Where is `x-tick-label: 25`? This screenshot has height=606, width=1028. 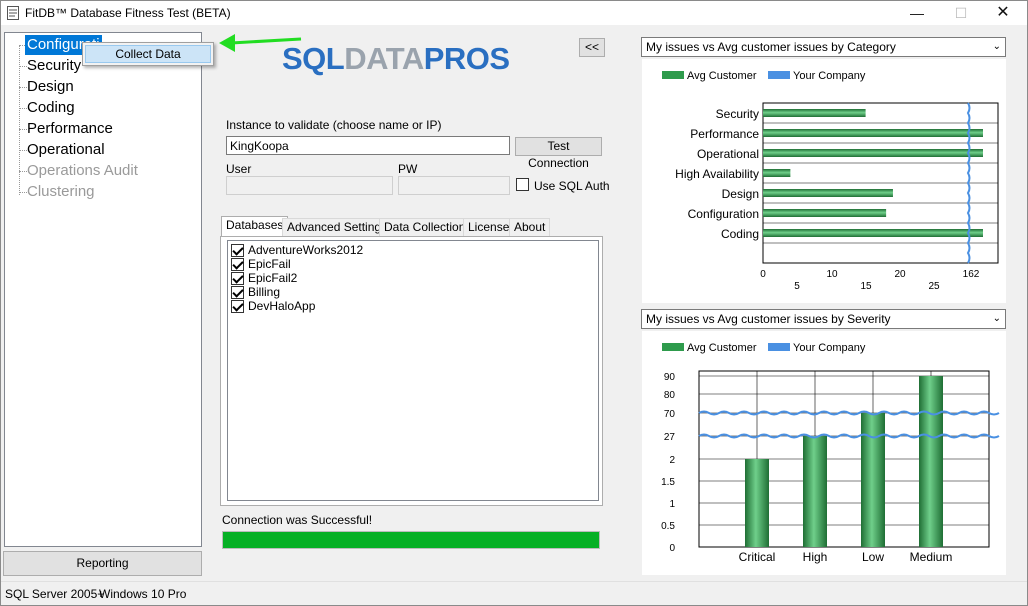
x-tick-label: 25 is located at coordinates (934, 286).